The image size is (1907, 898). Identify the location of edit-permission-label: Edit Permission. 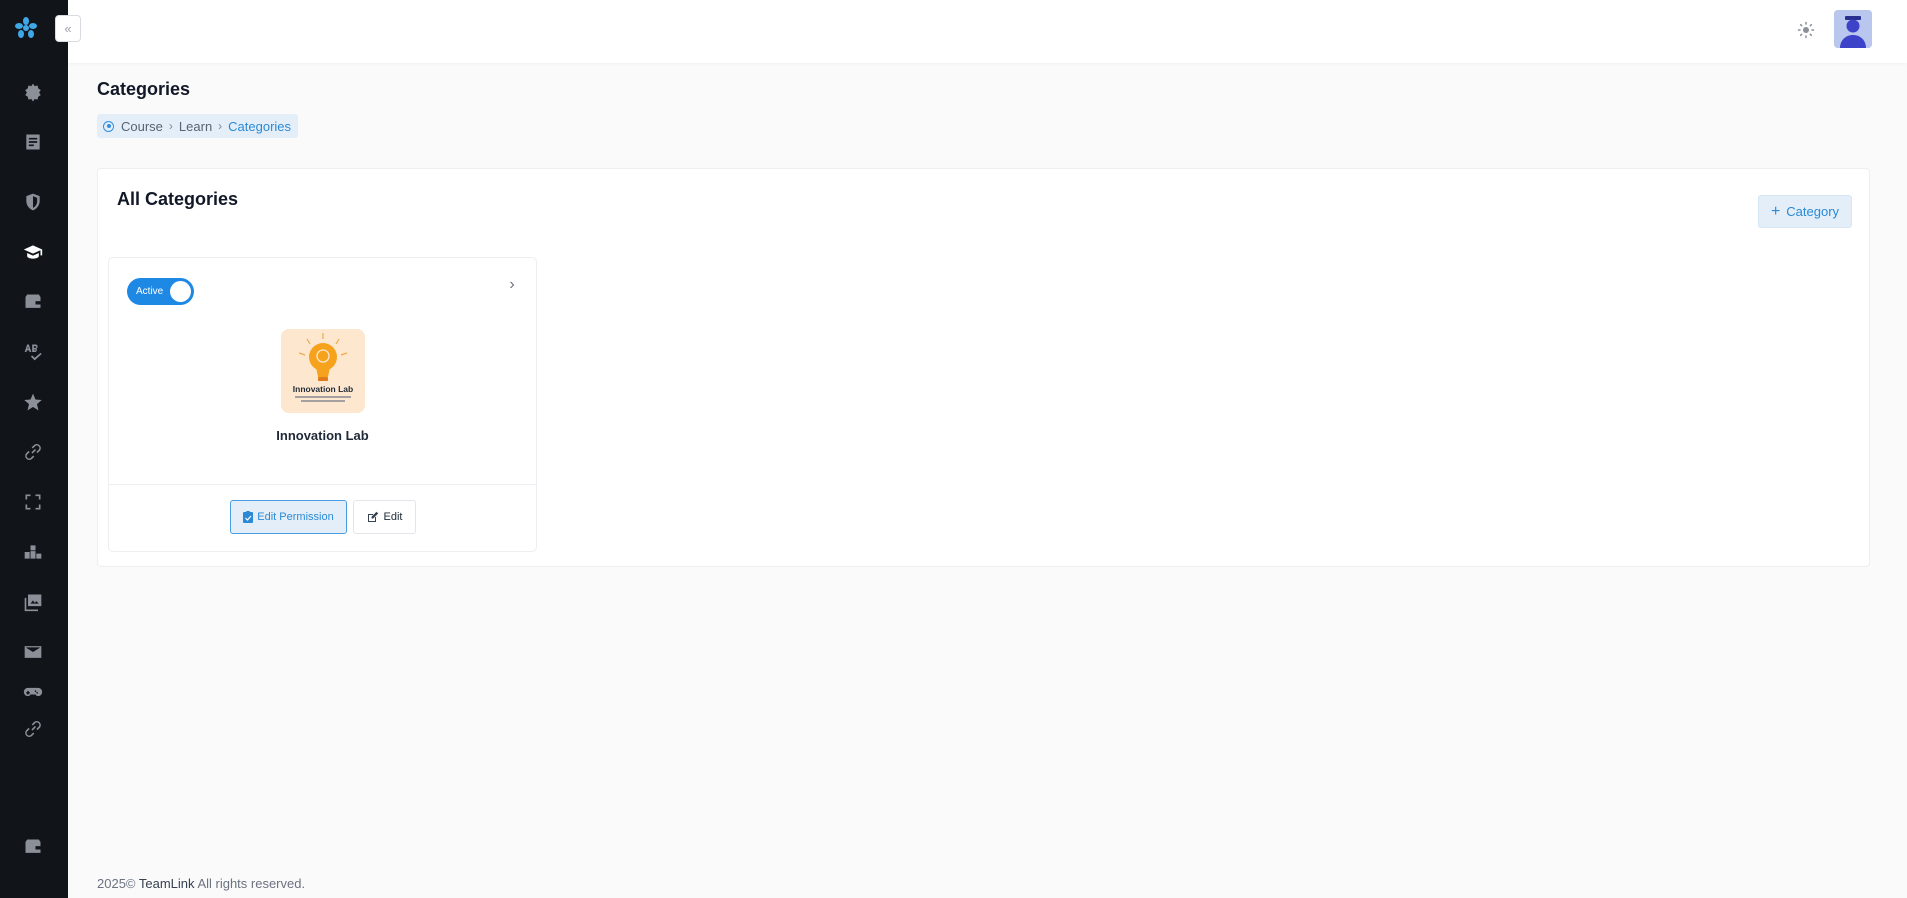
(295, 517).